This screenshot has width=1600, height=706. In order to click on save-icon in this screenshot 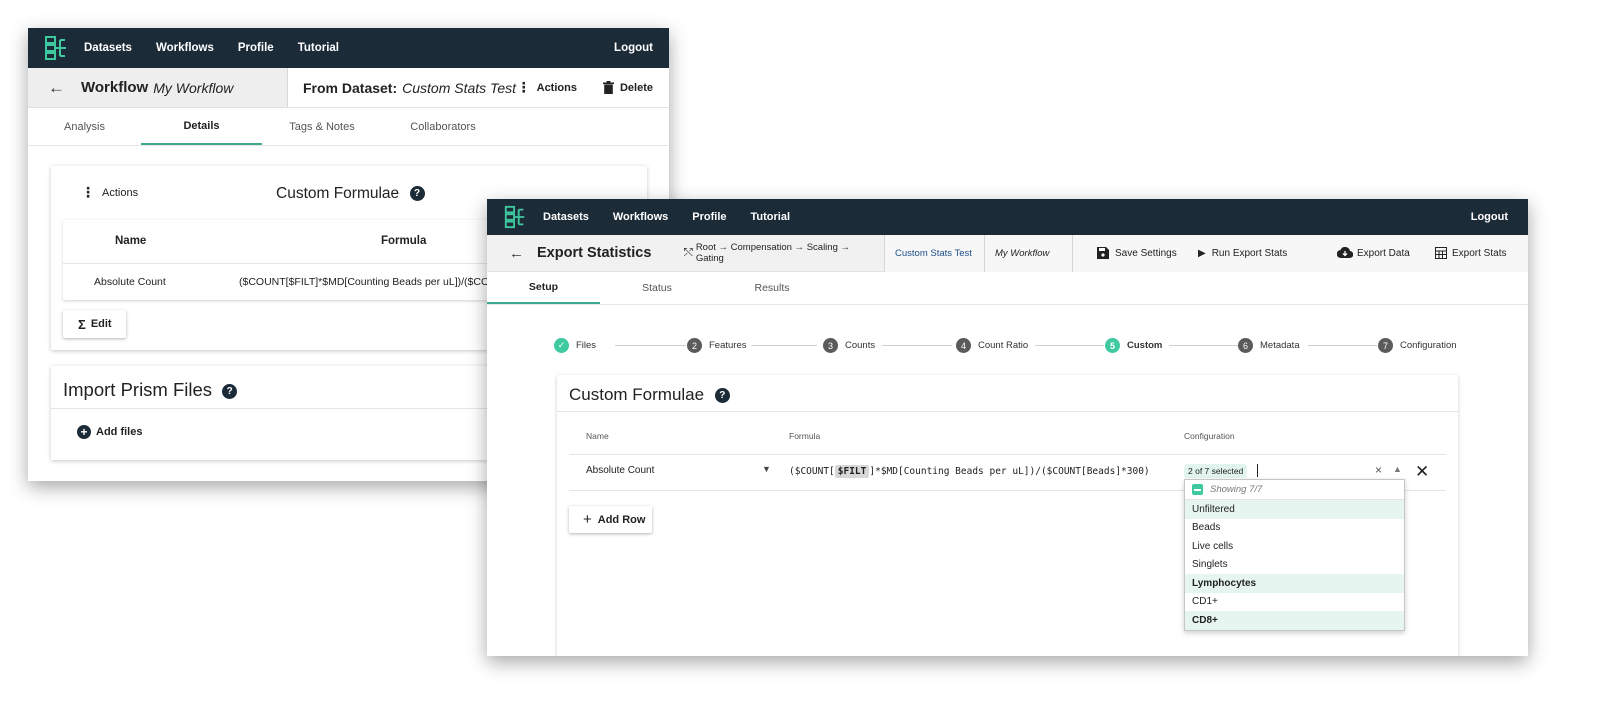, I will do `click(1103, 253)`.